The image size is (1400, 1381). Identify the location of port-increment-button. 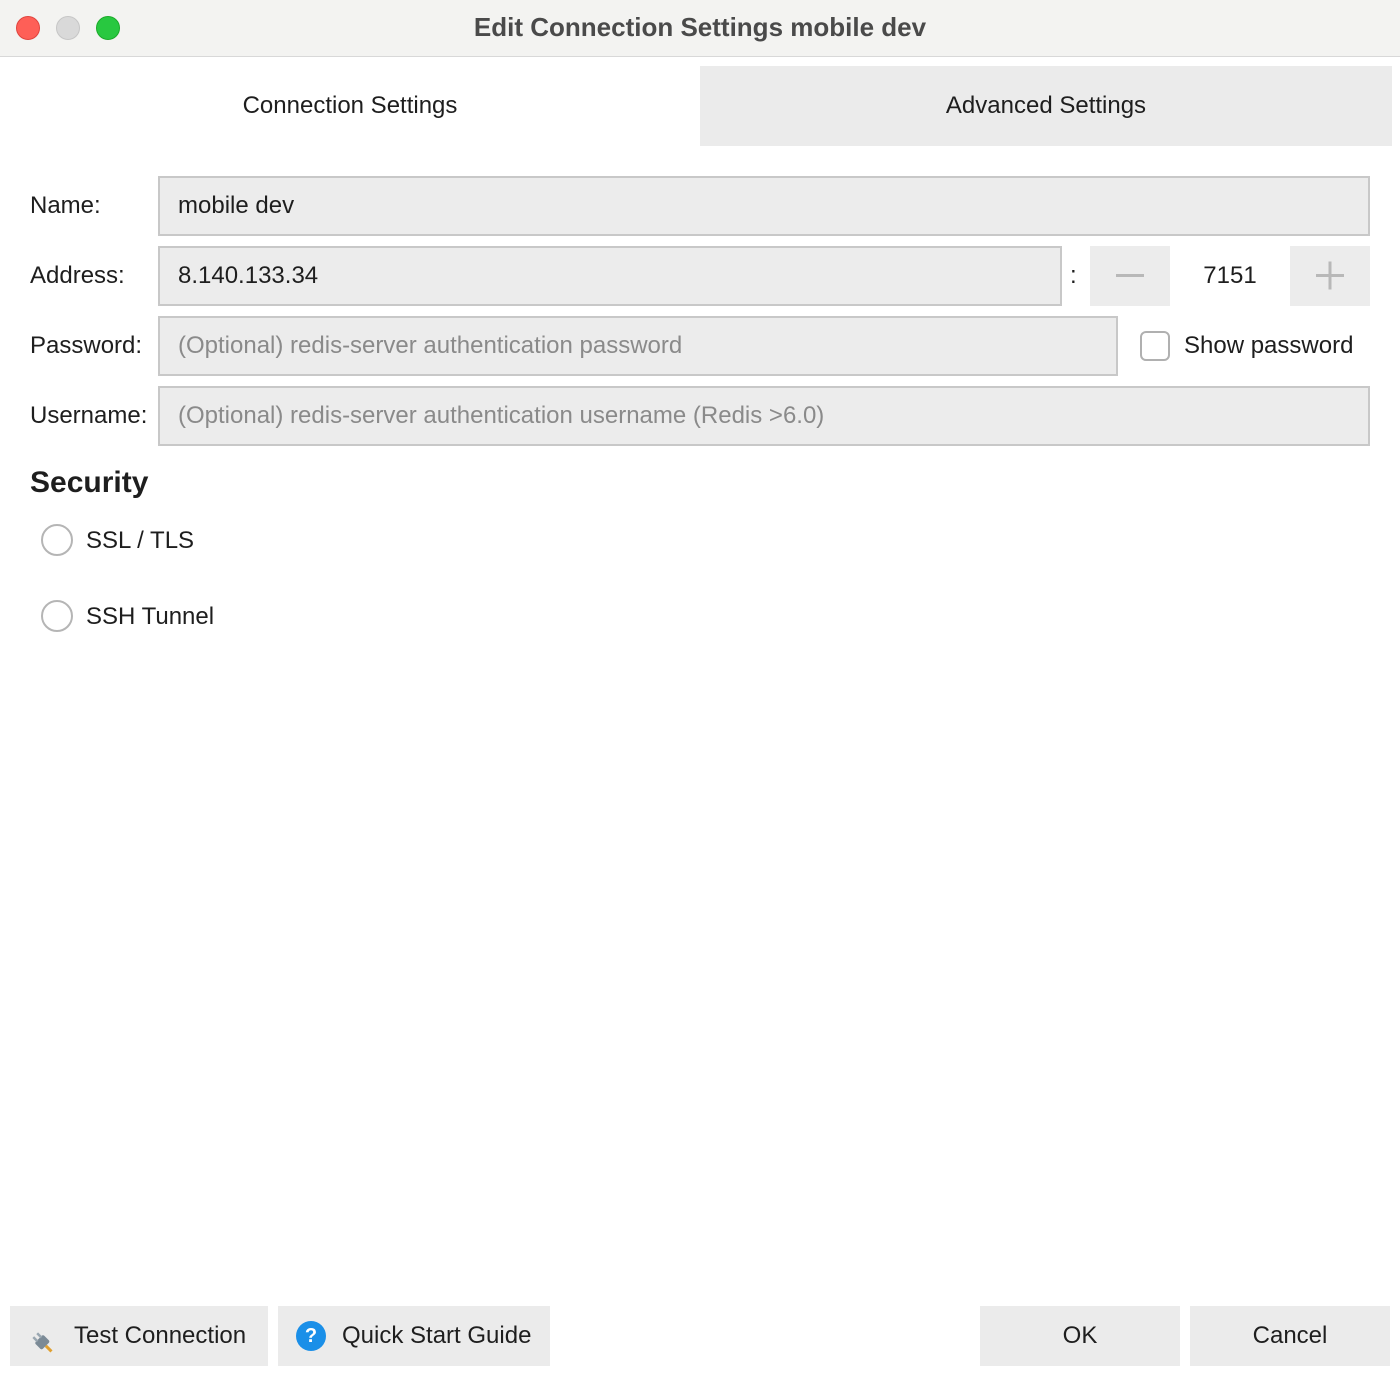
(1330, 276).